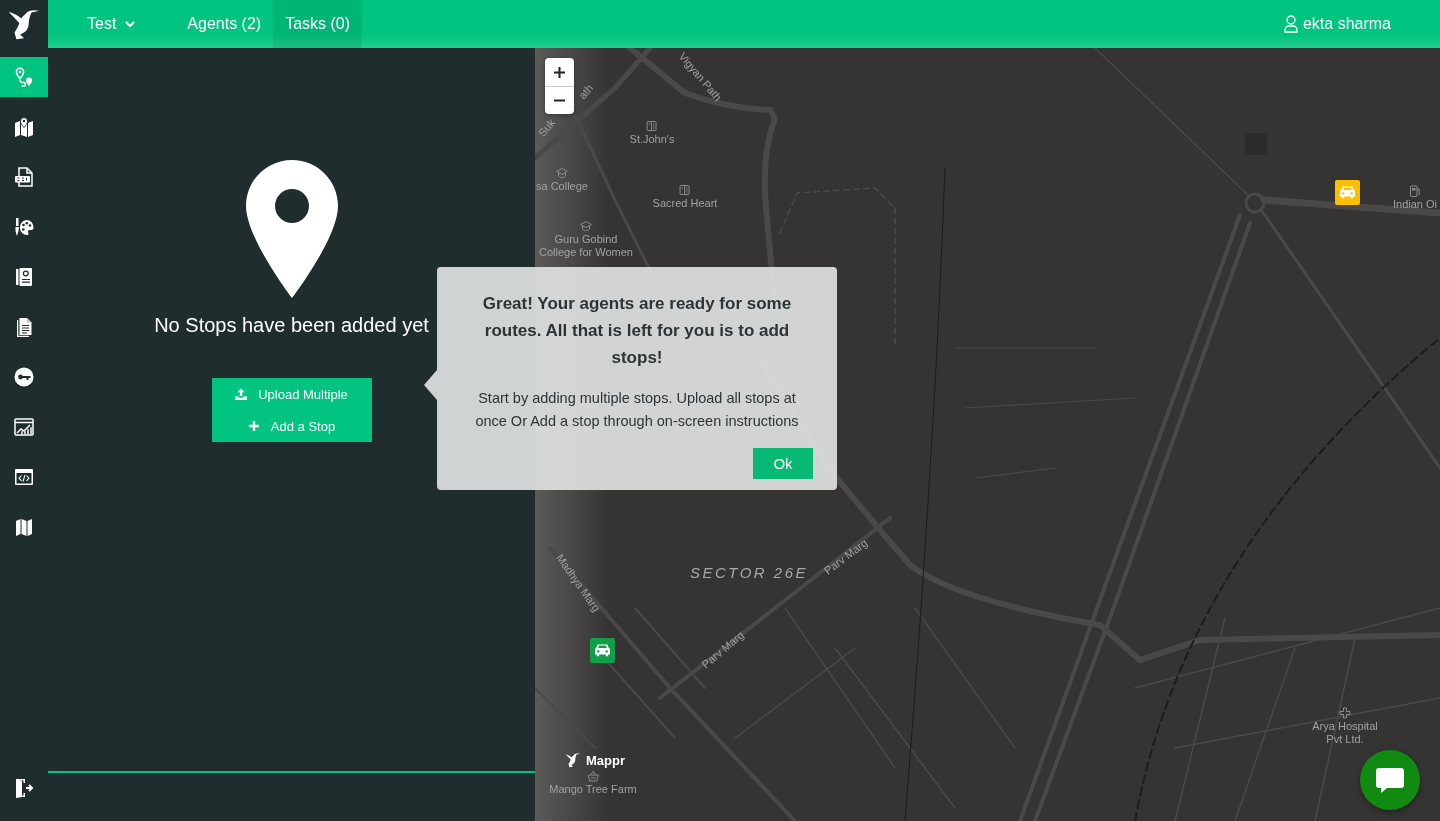 This screenshot has height=821, width=1440. Describe the element at coordinates (652, 139) in the screenshot. I see `place-label: St.John's` at that location.